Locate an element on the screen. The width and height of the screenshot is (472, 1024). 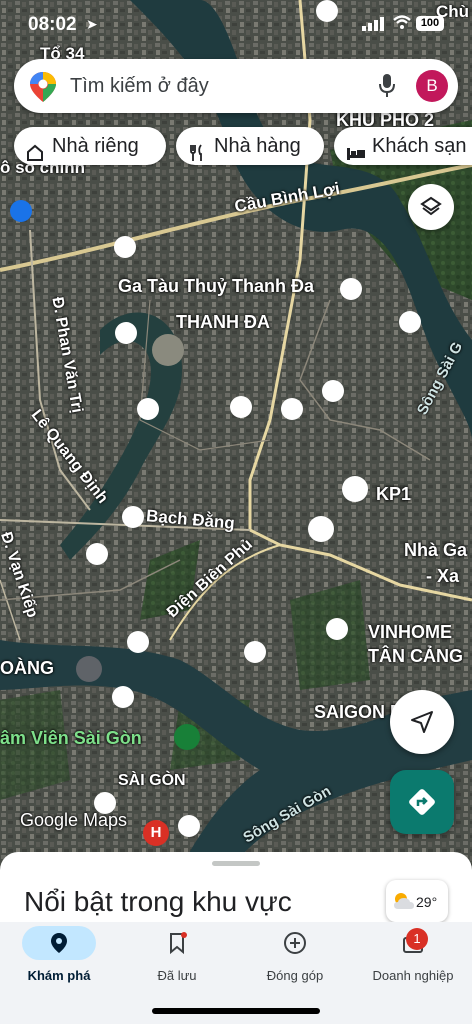
search-bar: Tìm kiếm ở đây B is located at coordinates (236, 86).